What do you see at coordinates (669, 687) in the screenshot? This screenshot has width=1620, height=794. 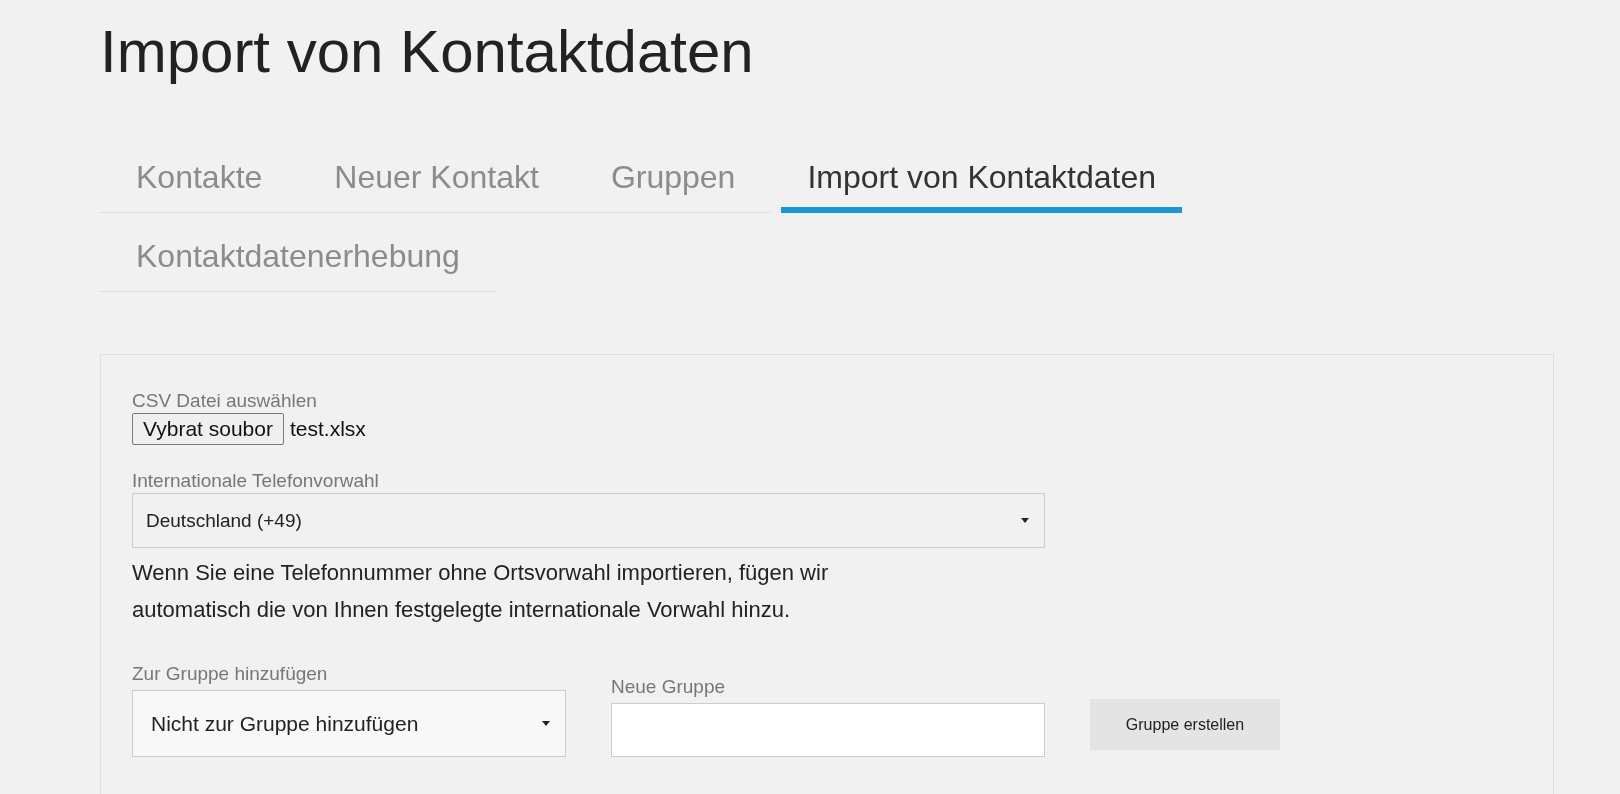 I see `field-label: Neue Gruppe` at bounding box center [669, 687].